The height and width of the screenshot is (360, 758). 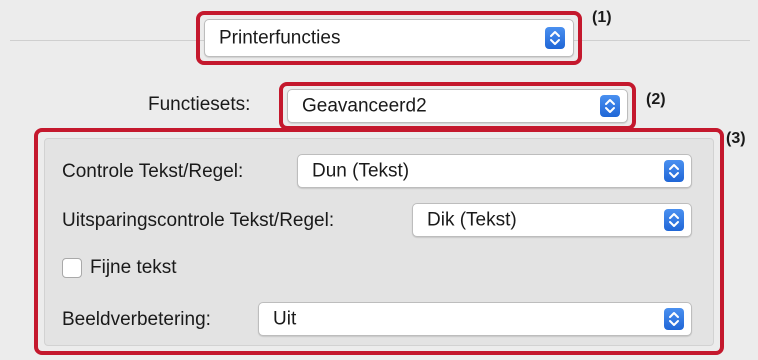 What do you see at coordinates (552, 220) in the screenshot?
I see `knockout-control-popup: Dik (Tekst)` at bounding box center [552, 220].